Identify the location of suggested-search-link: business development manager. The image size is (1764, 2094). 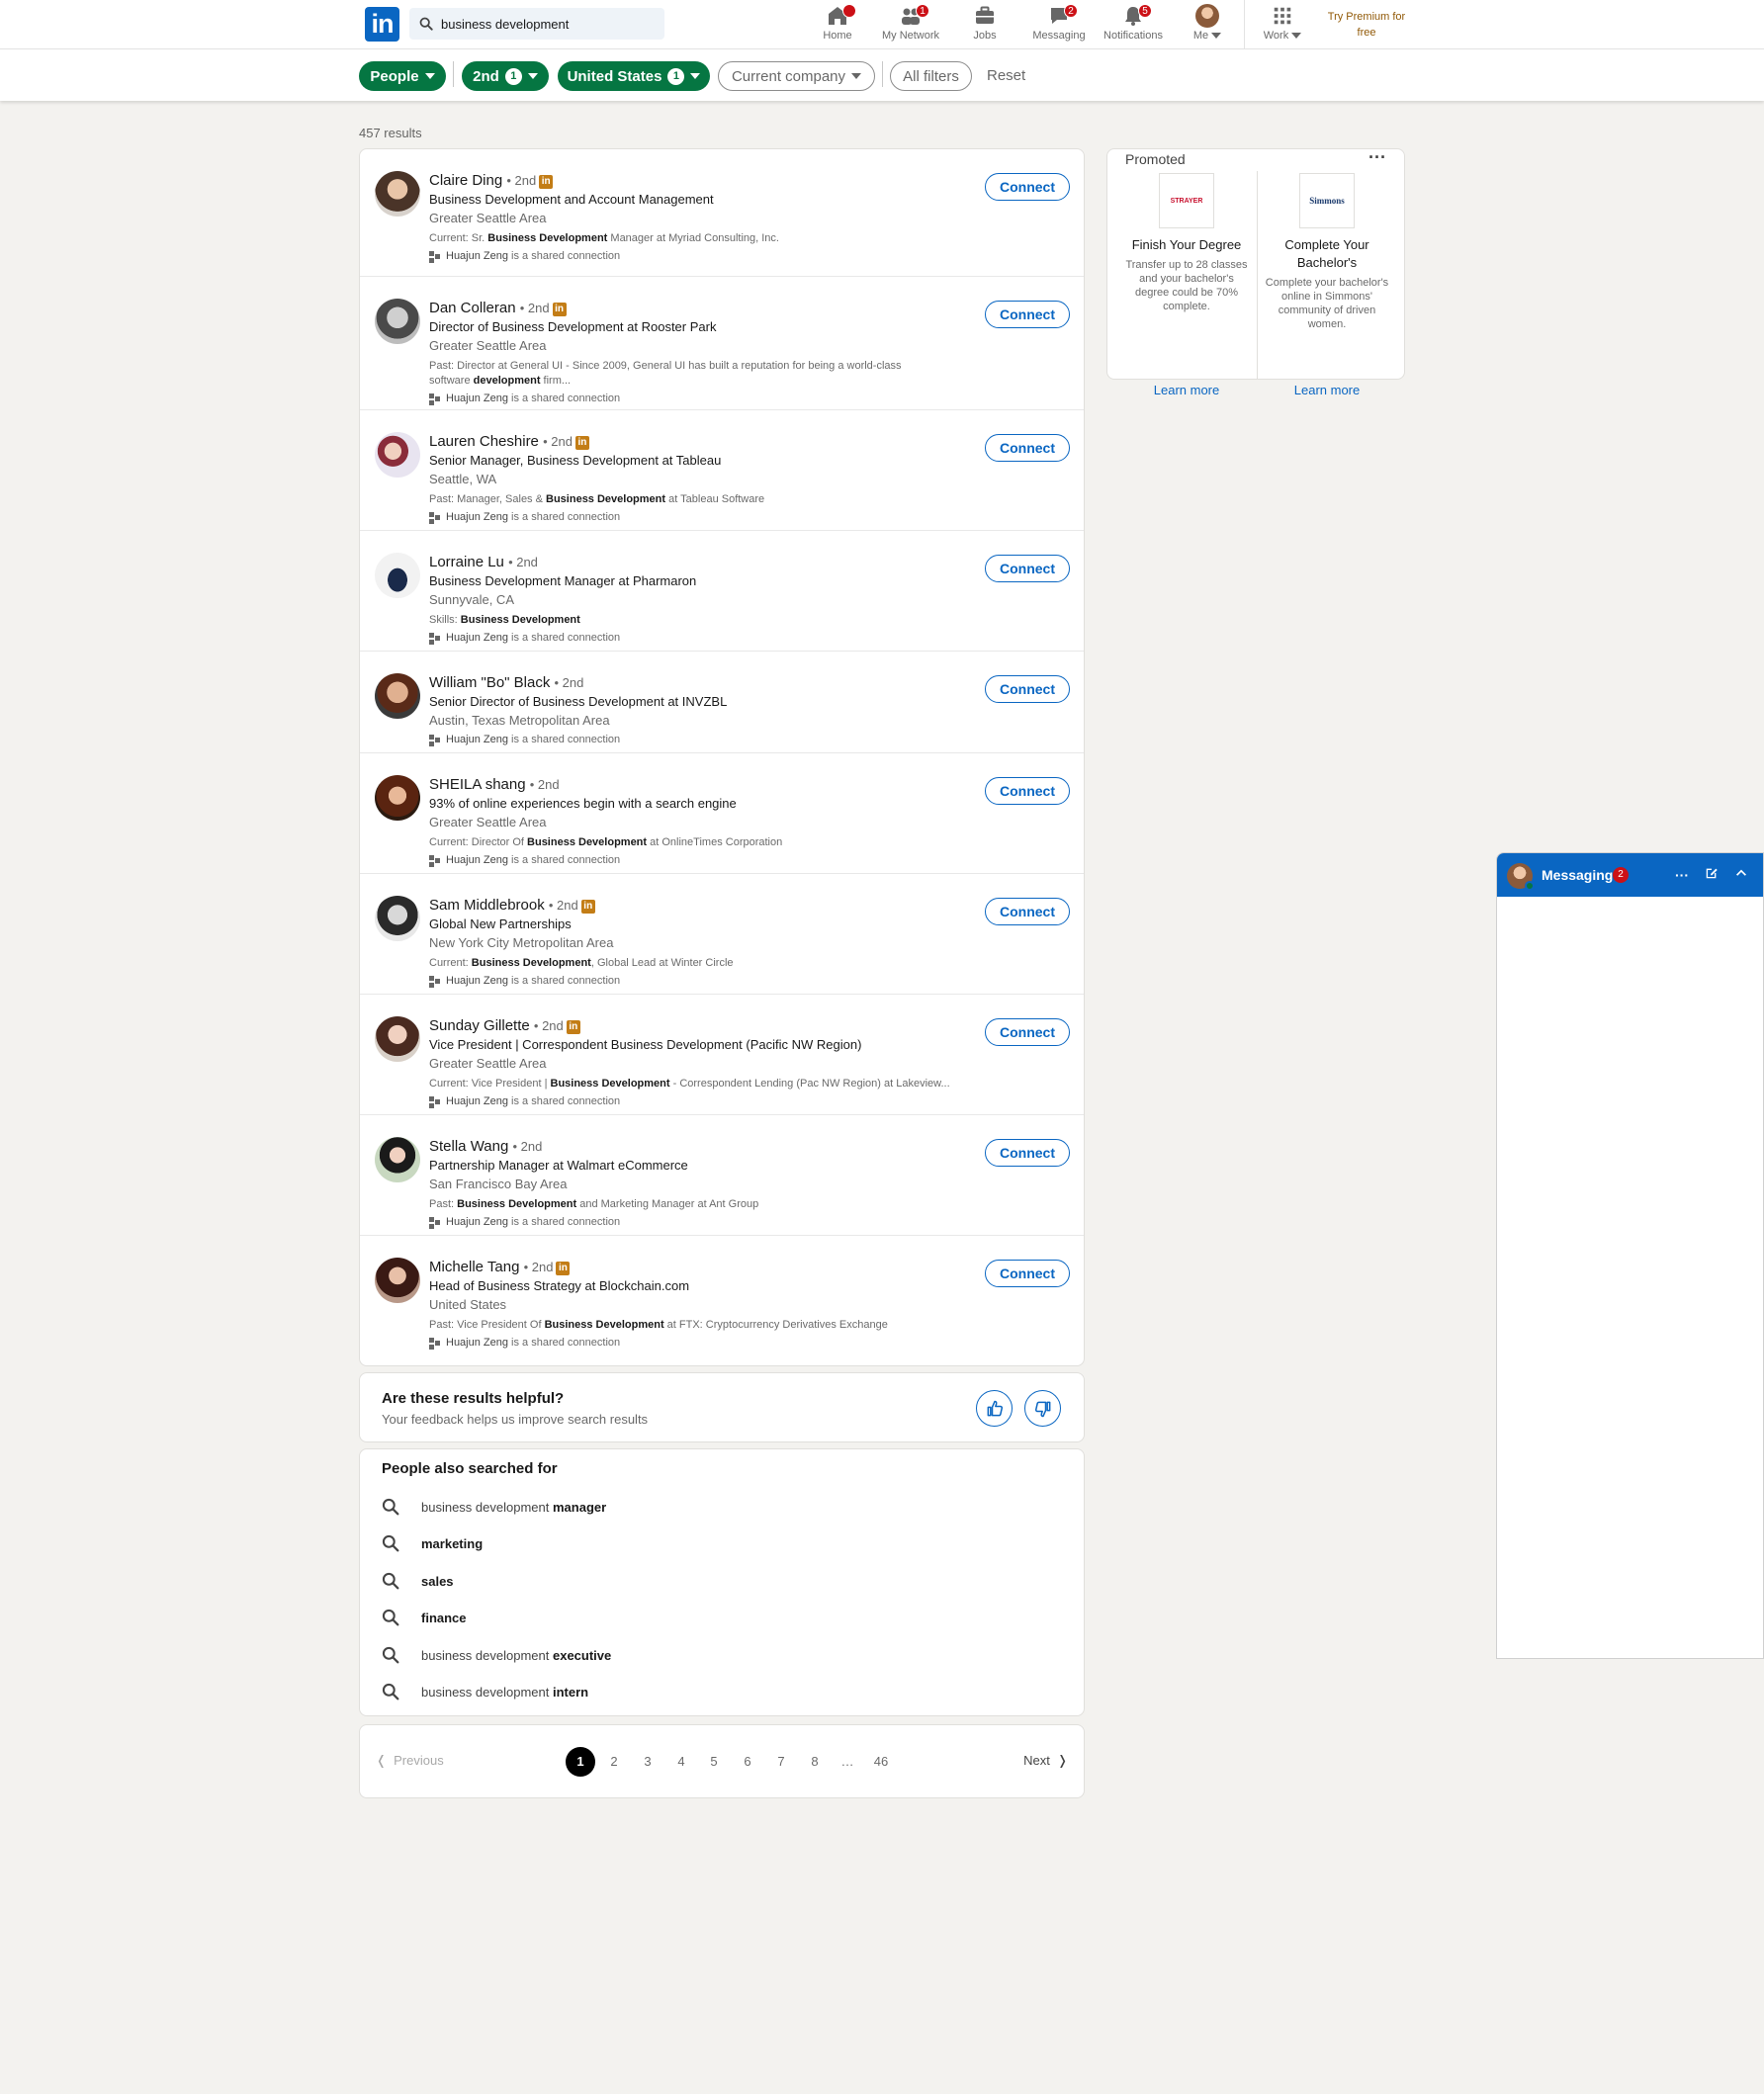
(494, 1507).